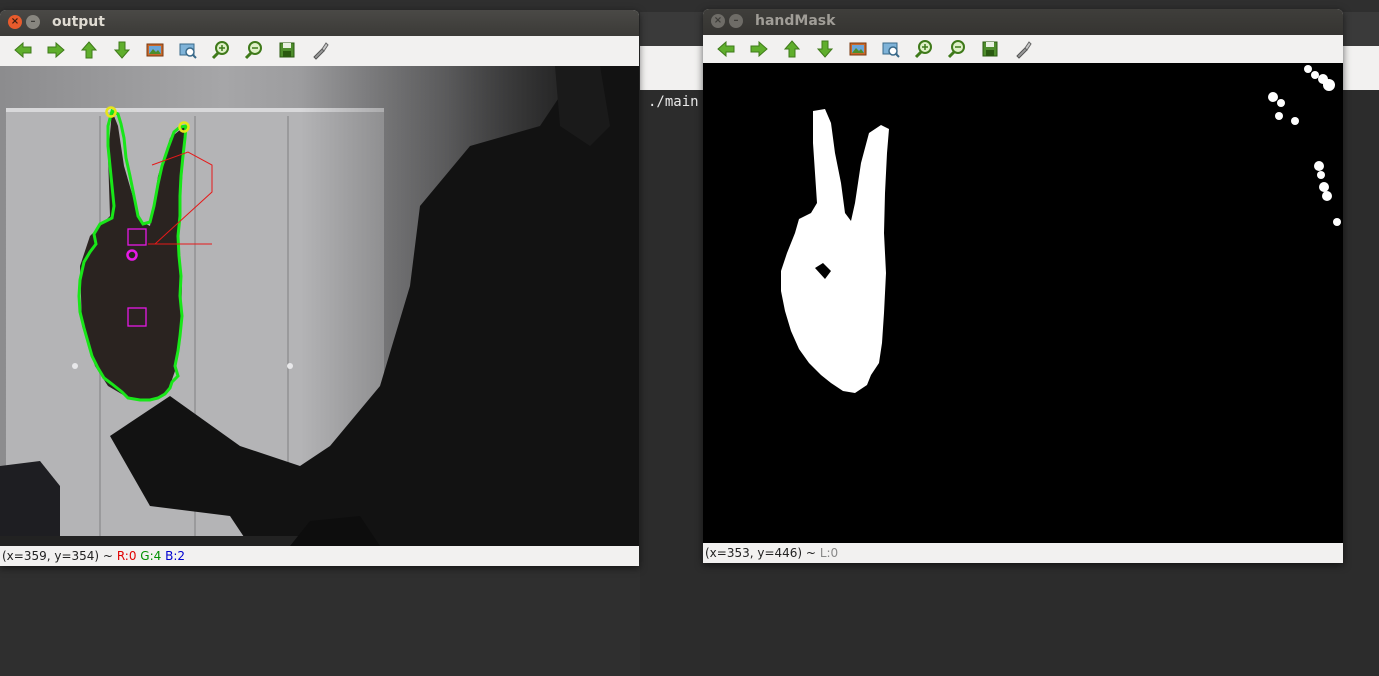 The image size is (1379, 676). I want to click on terminal-command-text: ./main, so click(673, 102).